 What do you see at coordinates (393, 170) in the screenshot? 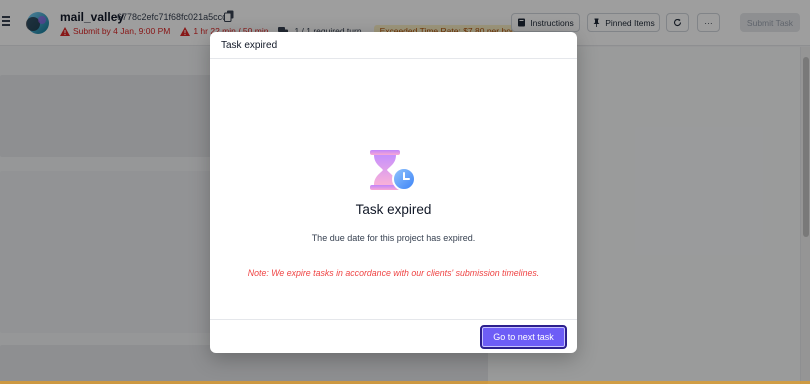
I see `hourglass-clock-icon` at bounding box center [393, 170].